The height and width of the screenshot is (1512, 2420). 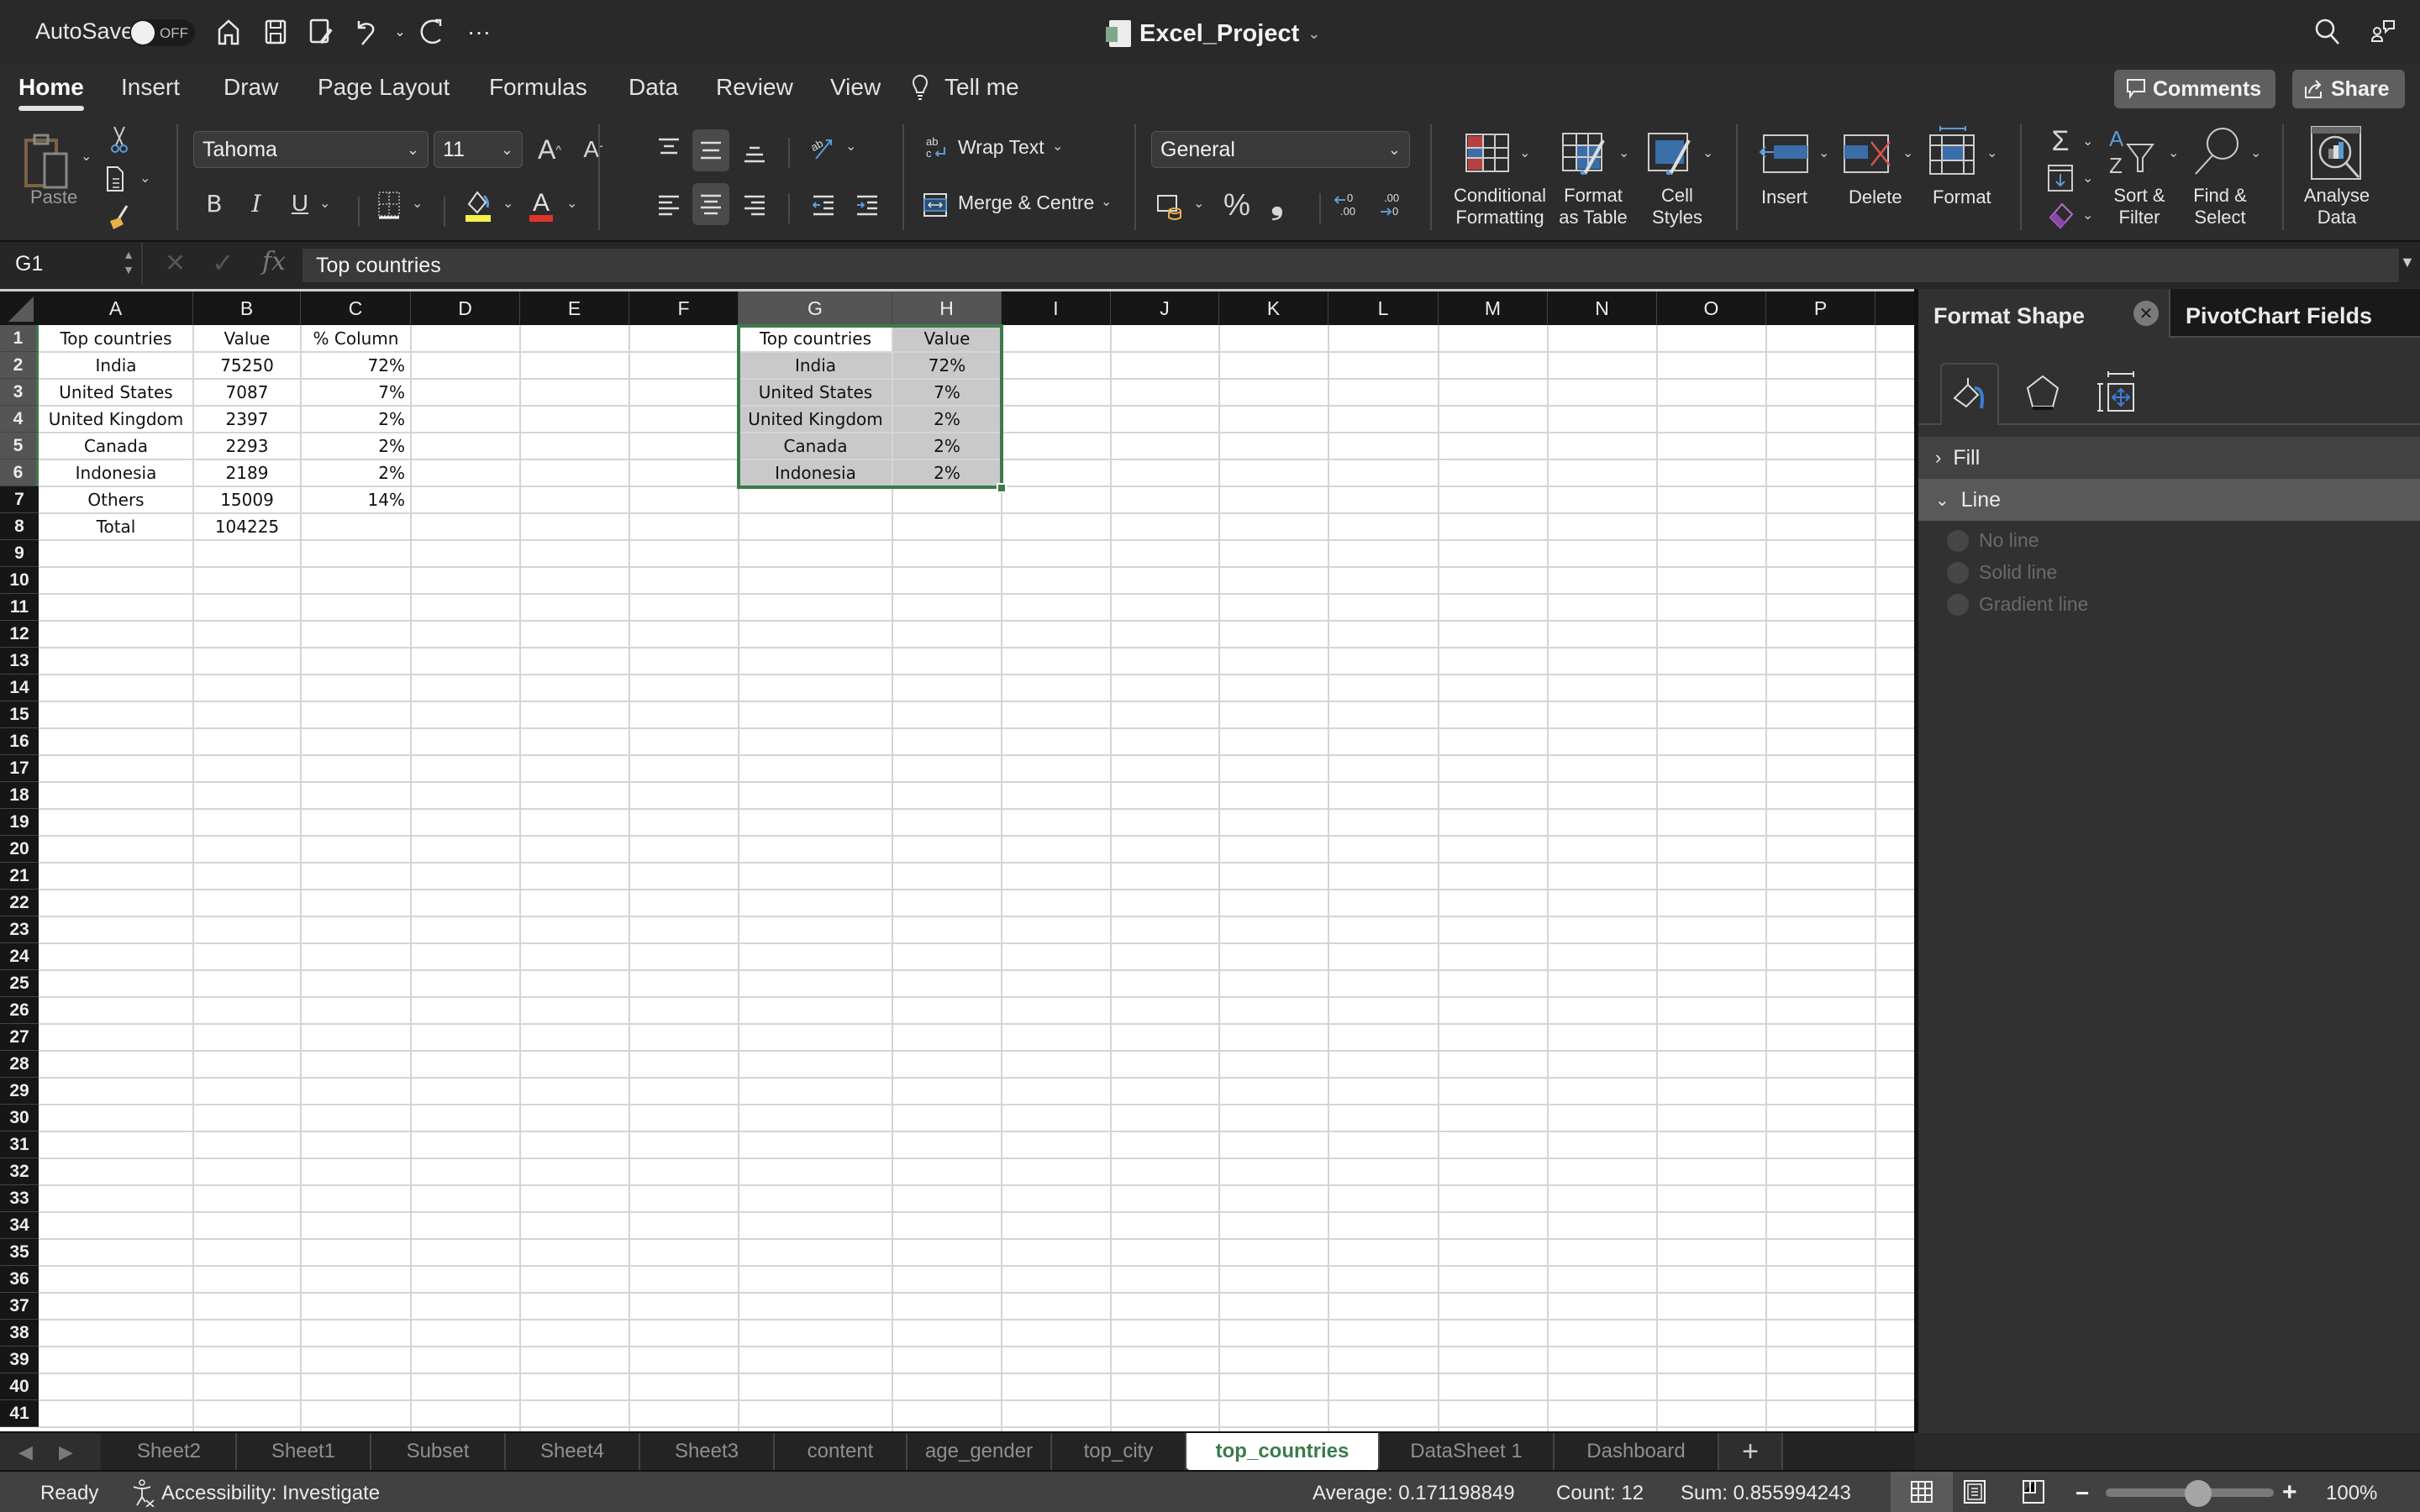 What do you see at coordinates (276, 32) in the screenshot?
I see `save-icon` at bounding box center [276, 32].